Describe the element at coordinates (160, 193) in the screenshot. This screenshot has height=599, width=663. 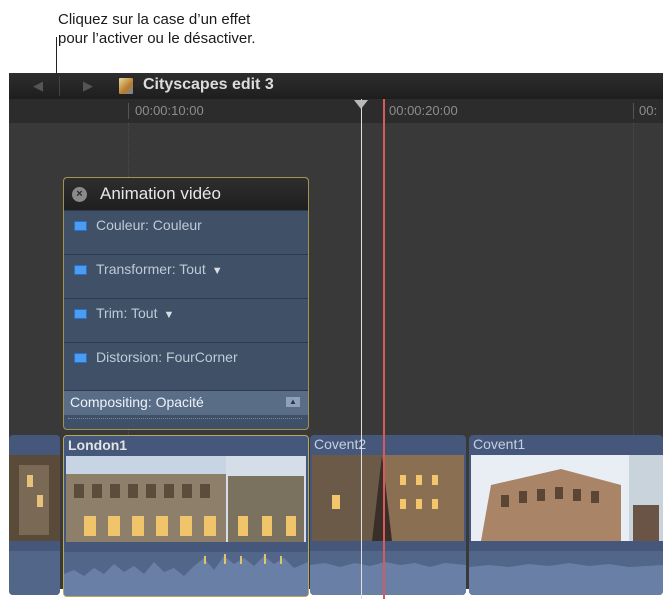
I see `panel-title: Animation vidéo` at that location.